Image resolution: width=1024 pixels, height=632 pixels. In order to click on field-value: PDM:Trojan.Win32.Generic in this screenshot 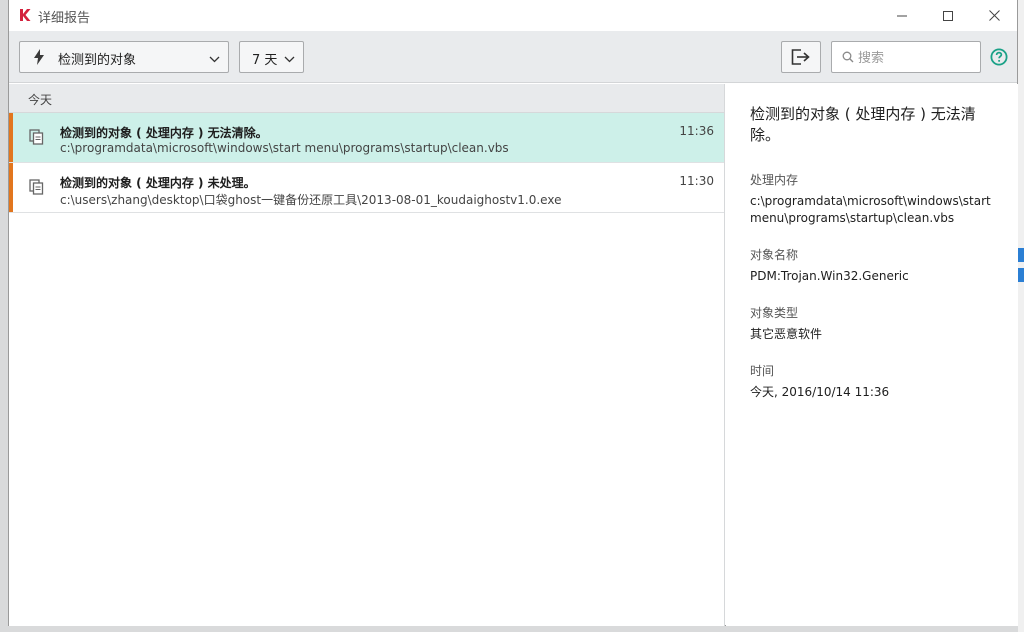, I will do `click(829, 276)`.